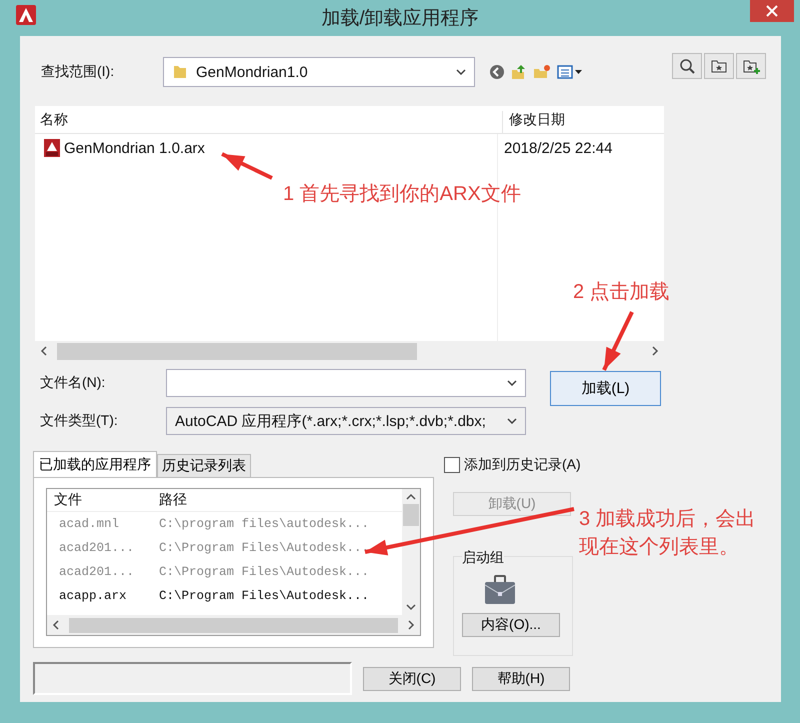 The width and height of the screenshot is (800, 723). What do you see at coordinates (95, 464) in the screenshot?
I see `tab: 已加载的应用程序` at bounding box center [95, 464].